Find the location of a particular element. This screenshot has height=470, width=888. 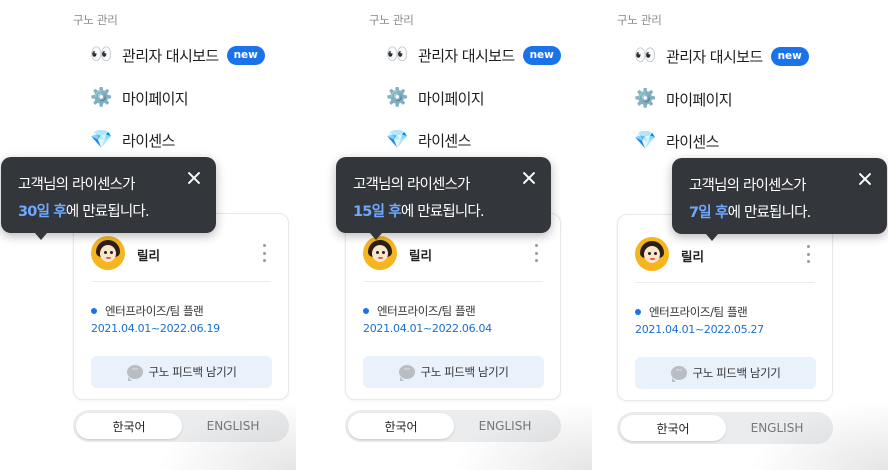

plan-period: 2021.04.01~2022.06.04 is located at coordinates (427, 328).